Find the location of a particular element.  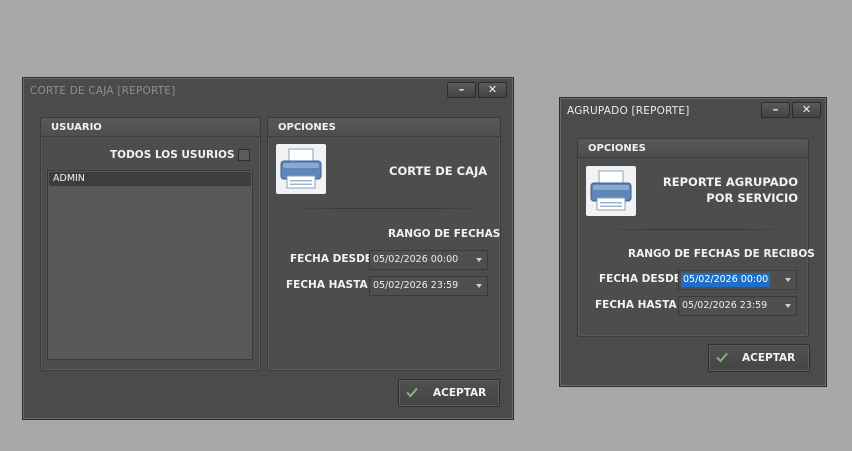

list-item: ADMIN is located at coordinates (150, 179).